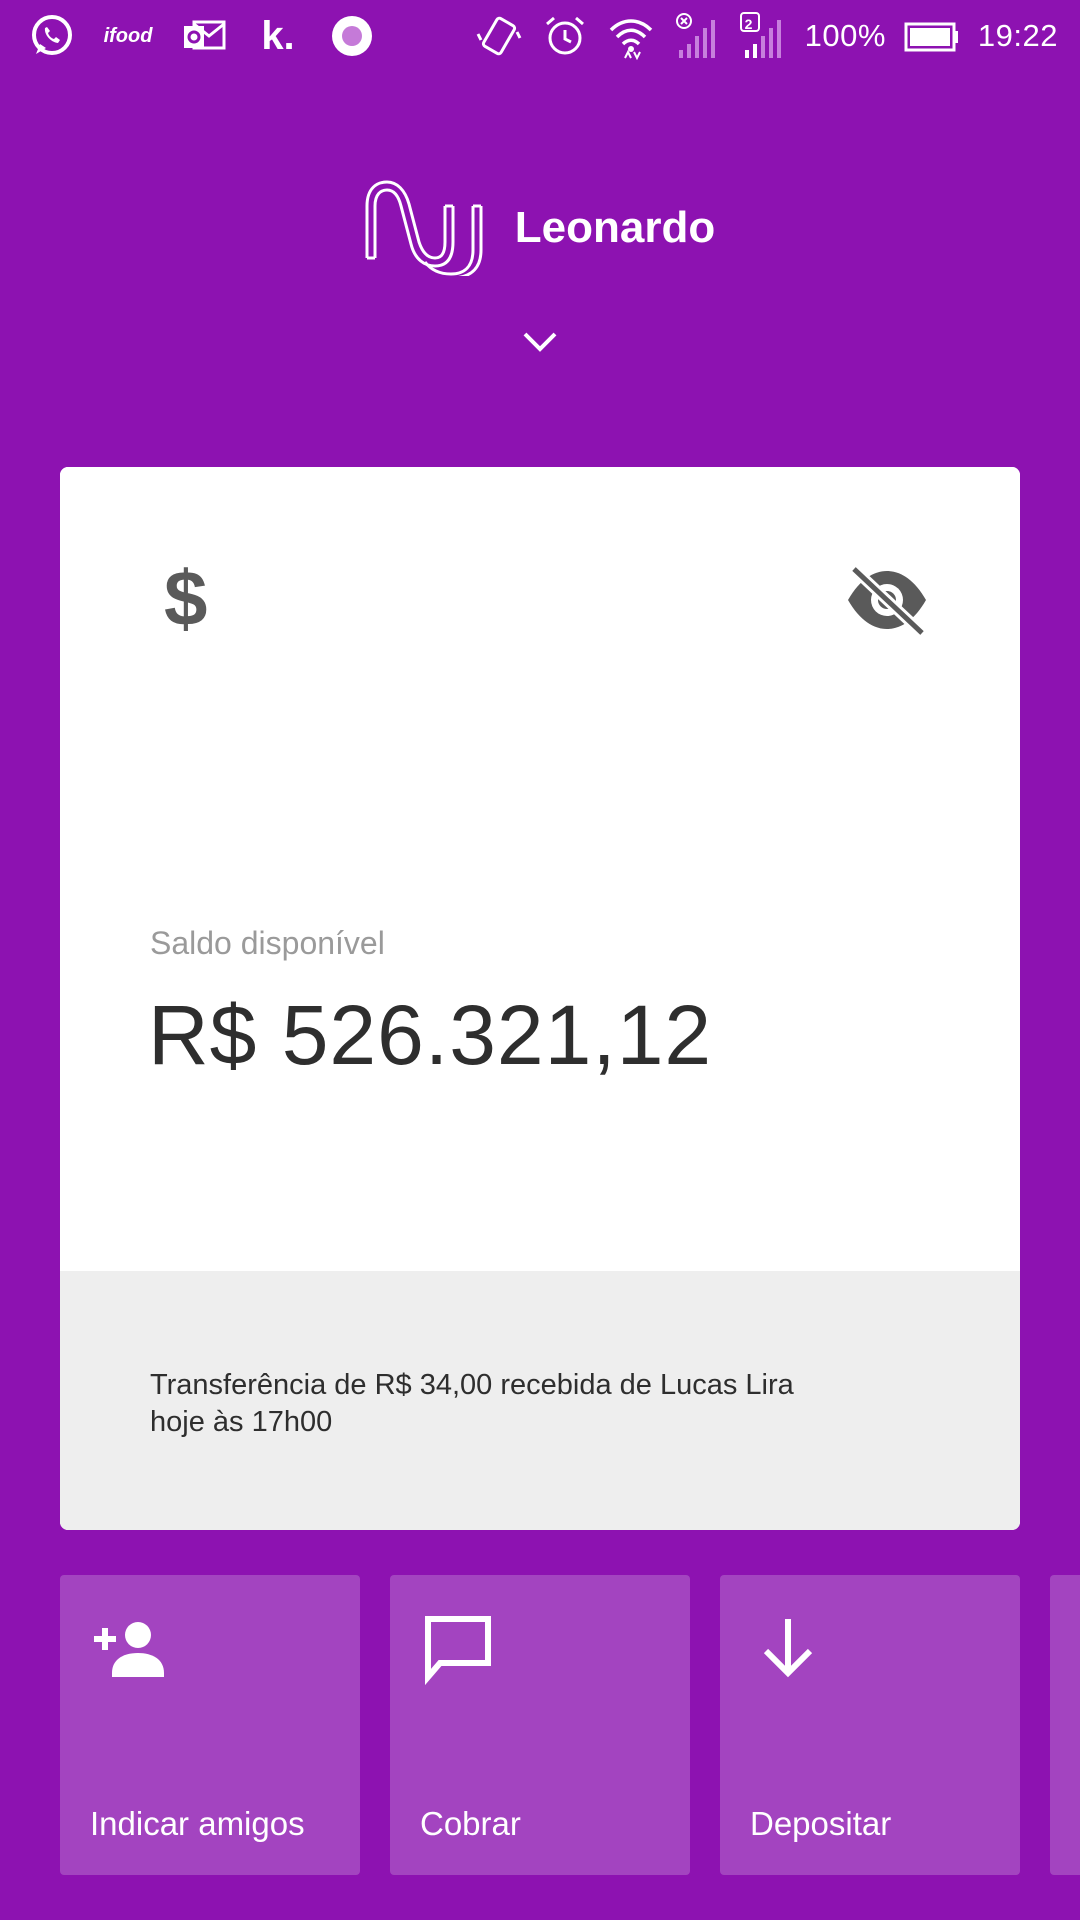  What do you see at coordinates (821, 1823) in the screenshot?
I see `tile-label: Depositar` at bounding box center [821, 1823].